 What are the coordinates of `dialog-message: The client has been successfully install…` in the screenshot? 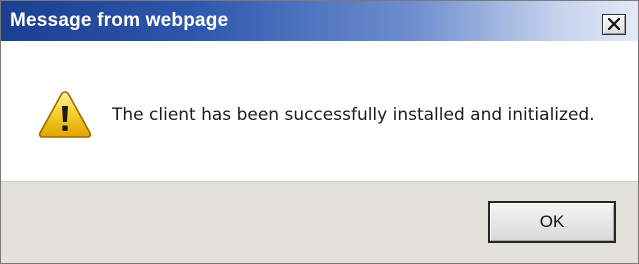 It's located at (353, 115).